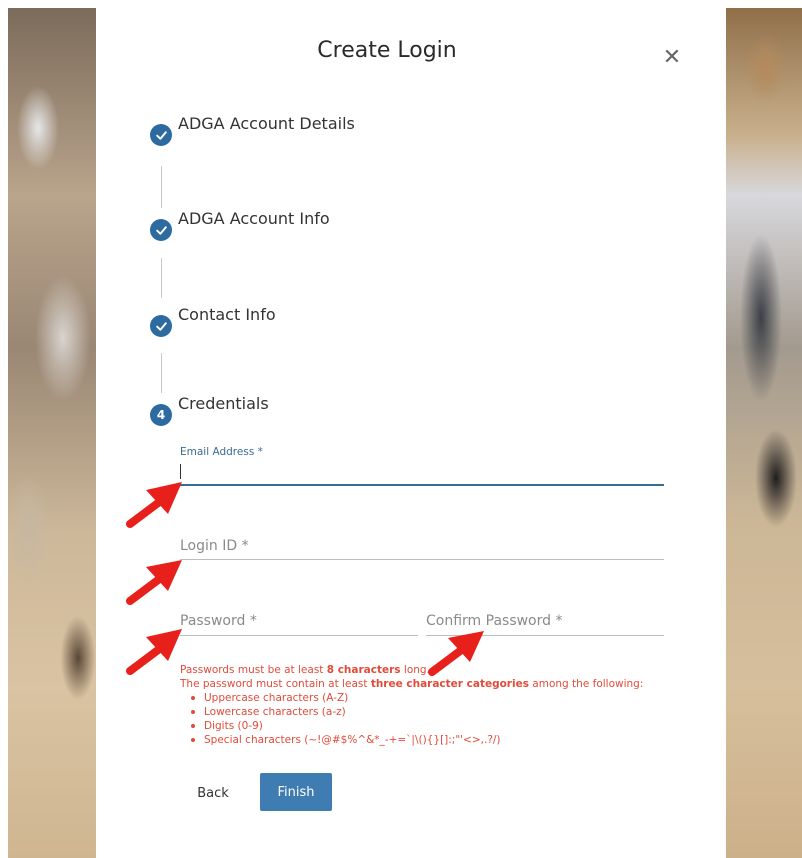 The image size is (802, 858). I want to click on email-field, so click(422, 473).